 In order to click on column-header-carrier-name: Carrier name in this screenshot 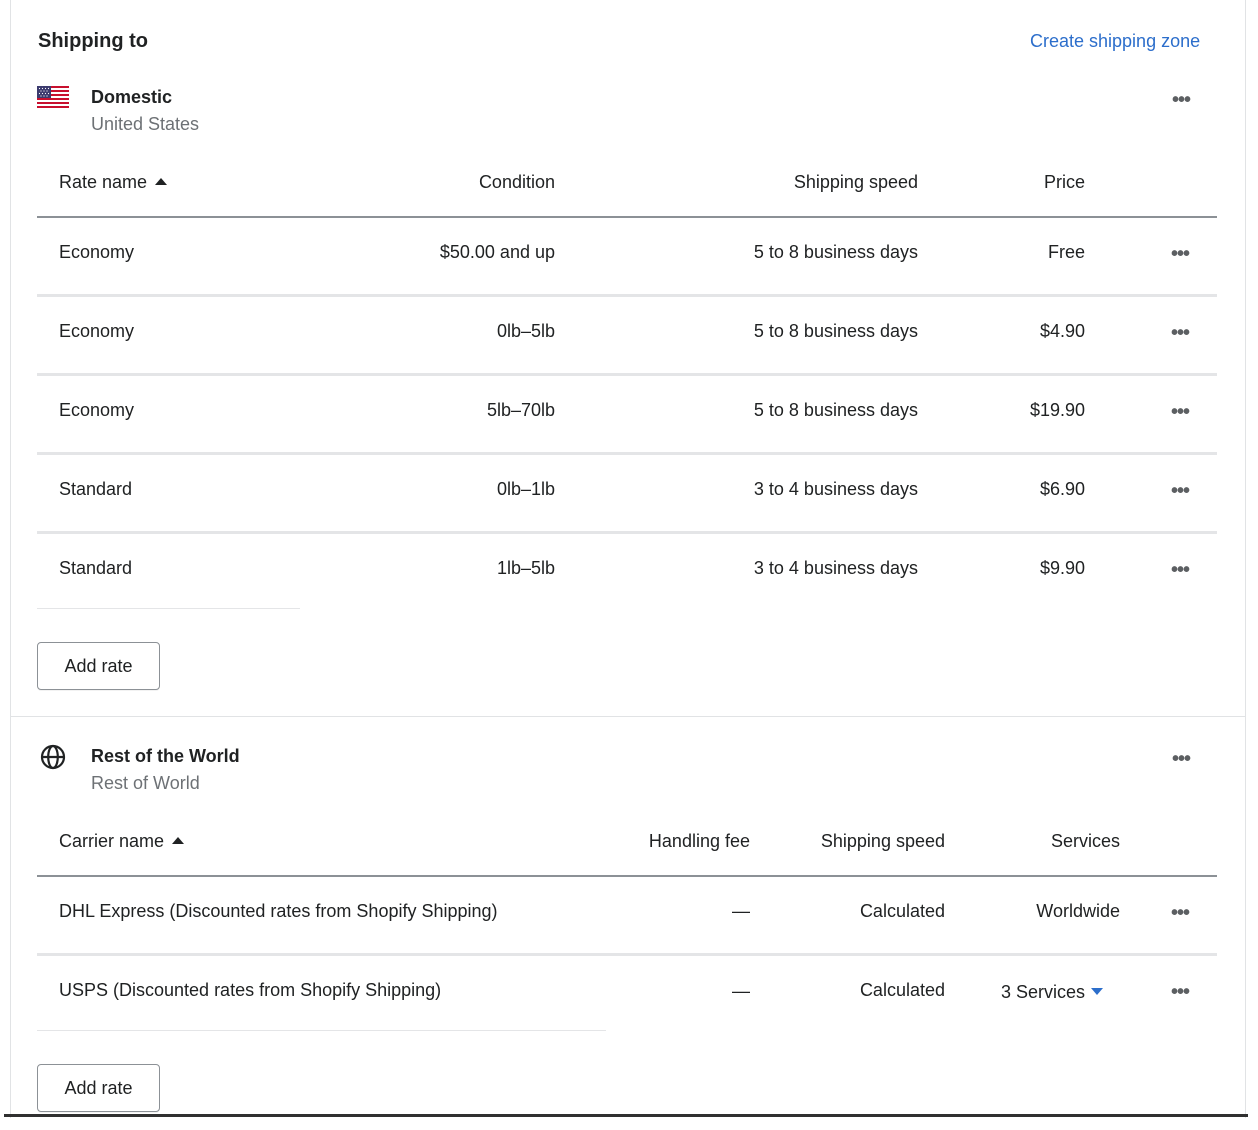, I will do `click(122, 841)`.